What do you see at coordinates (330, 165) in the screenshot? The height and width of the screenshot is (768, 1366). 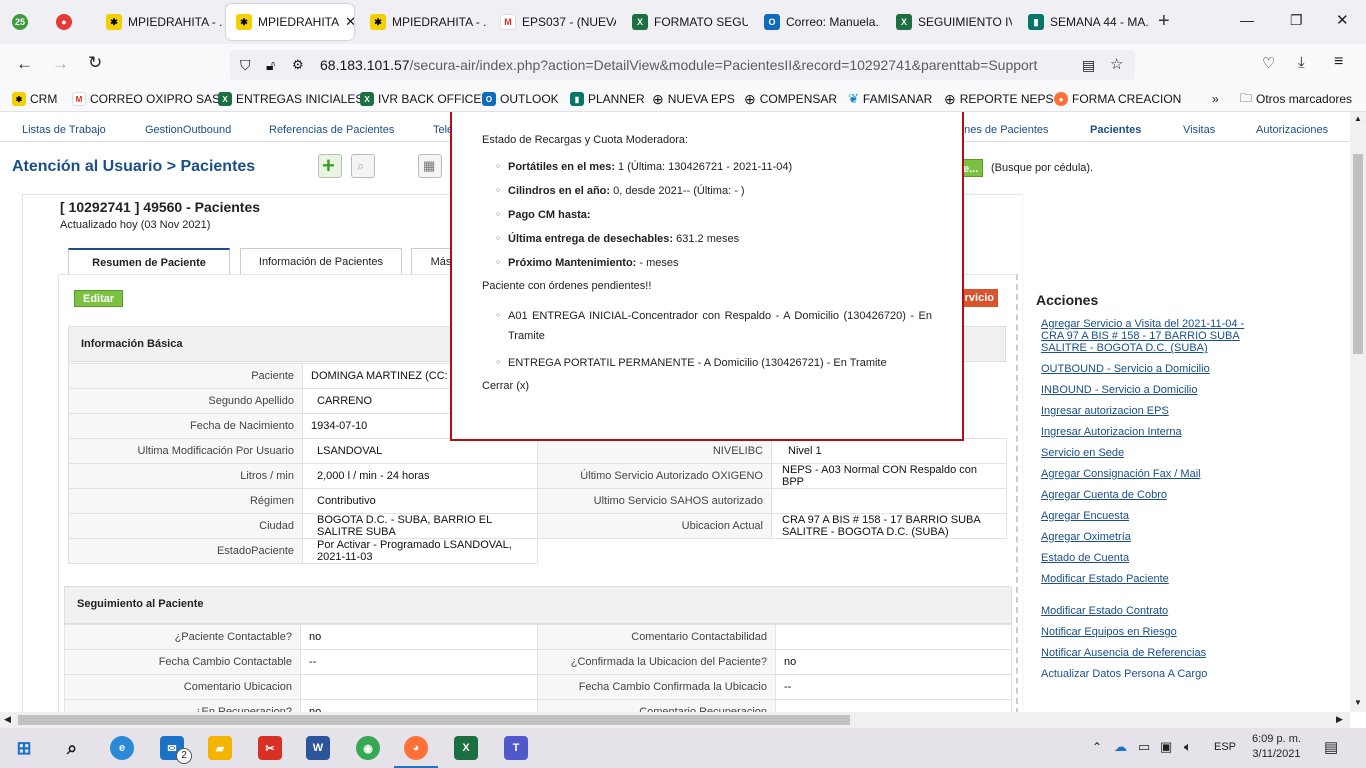 I see `add-record-button: +` at bounding box center [330, 165].